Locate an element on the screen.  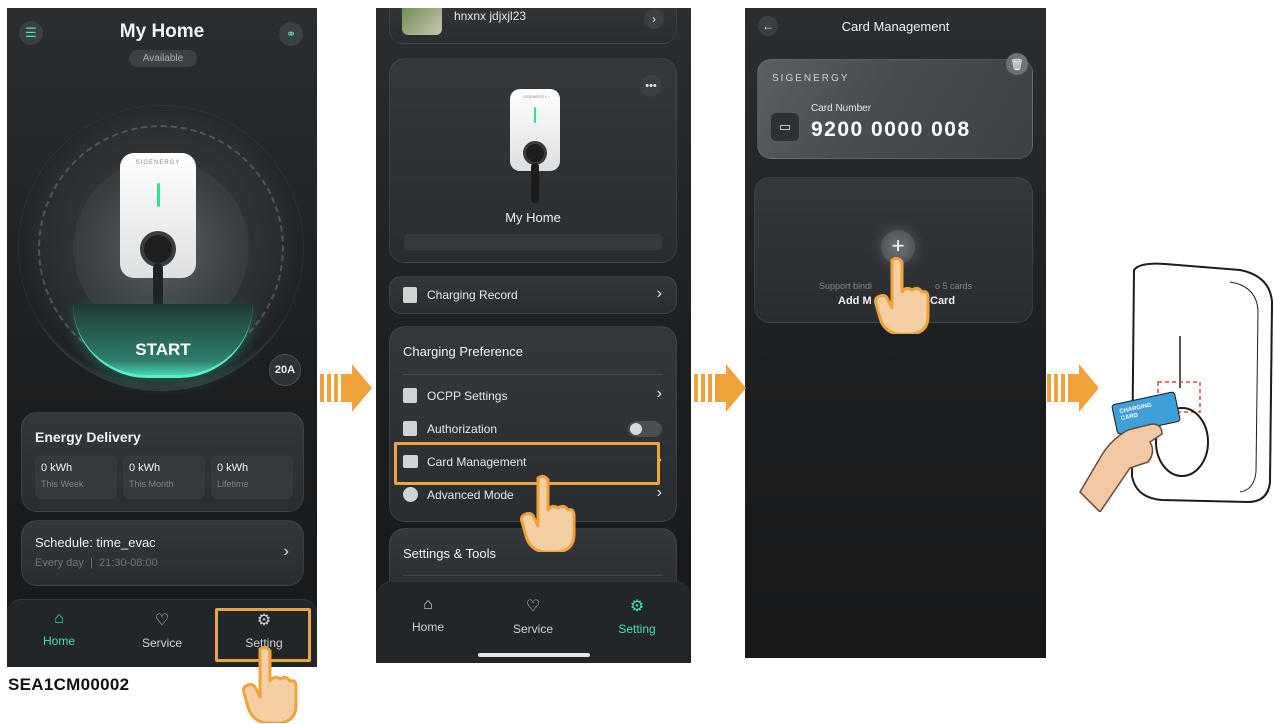
device-divider is located at coordinates (533, 242).